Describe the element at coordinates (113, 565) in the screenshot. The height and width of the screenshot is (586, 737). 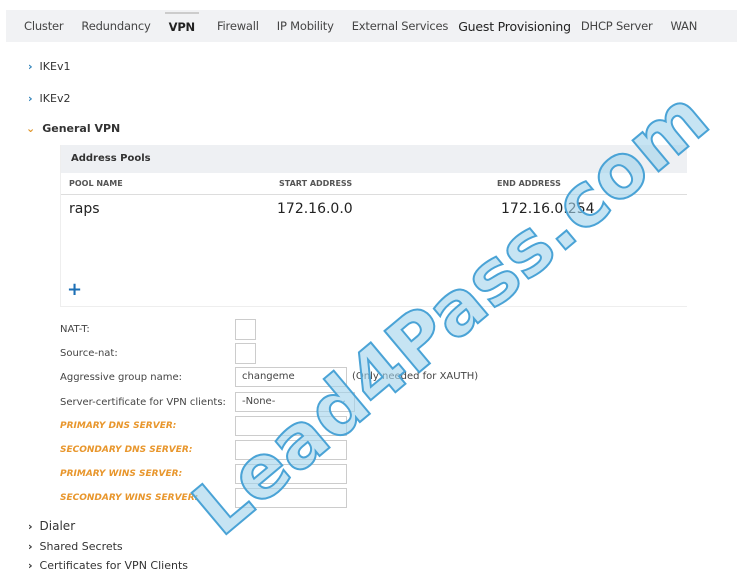
I see `section-label: Certificates for VPN Clients` at that location.